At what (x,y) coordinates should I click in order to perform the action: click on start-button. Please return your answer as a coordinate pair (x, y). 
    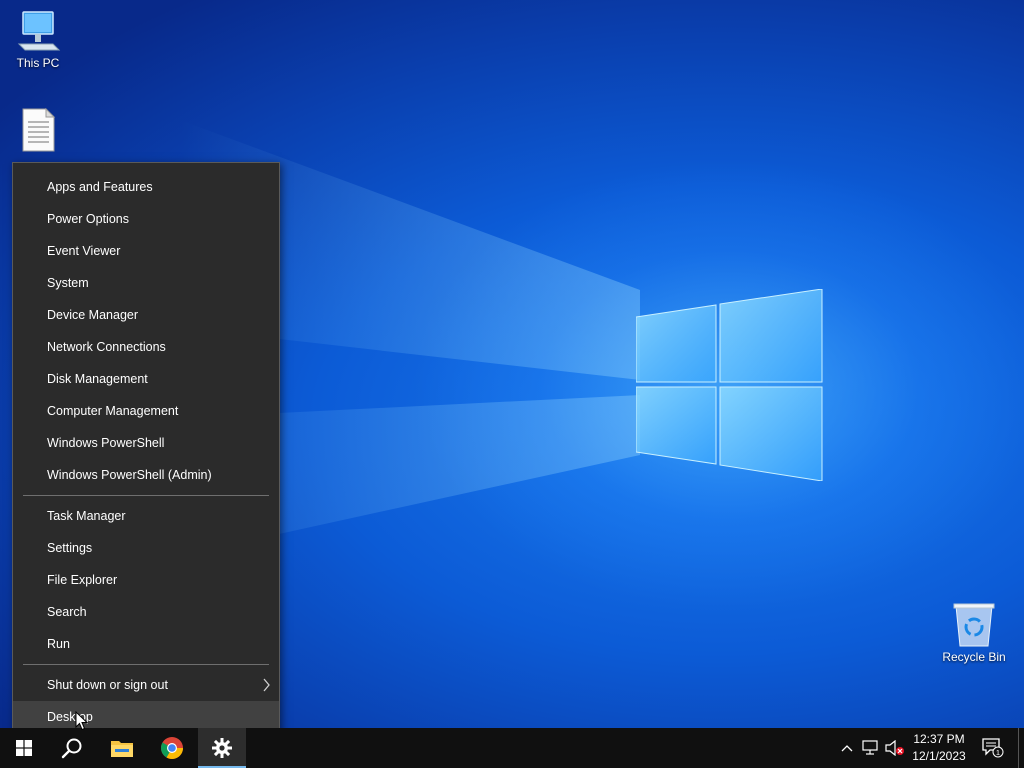
    Looking at the image, I should click on (24, 748).